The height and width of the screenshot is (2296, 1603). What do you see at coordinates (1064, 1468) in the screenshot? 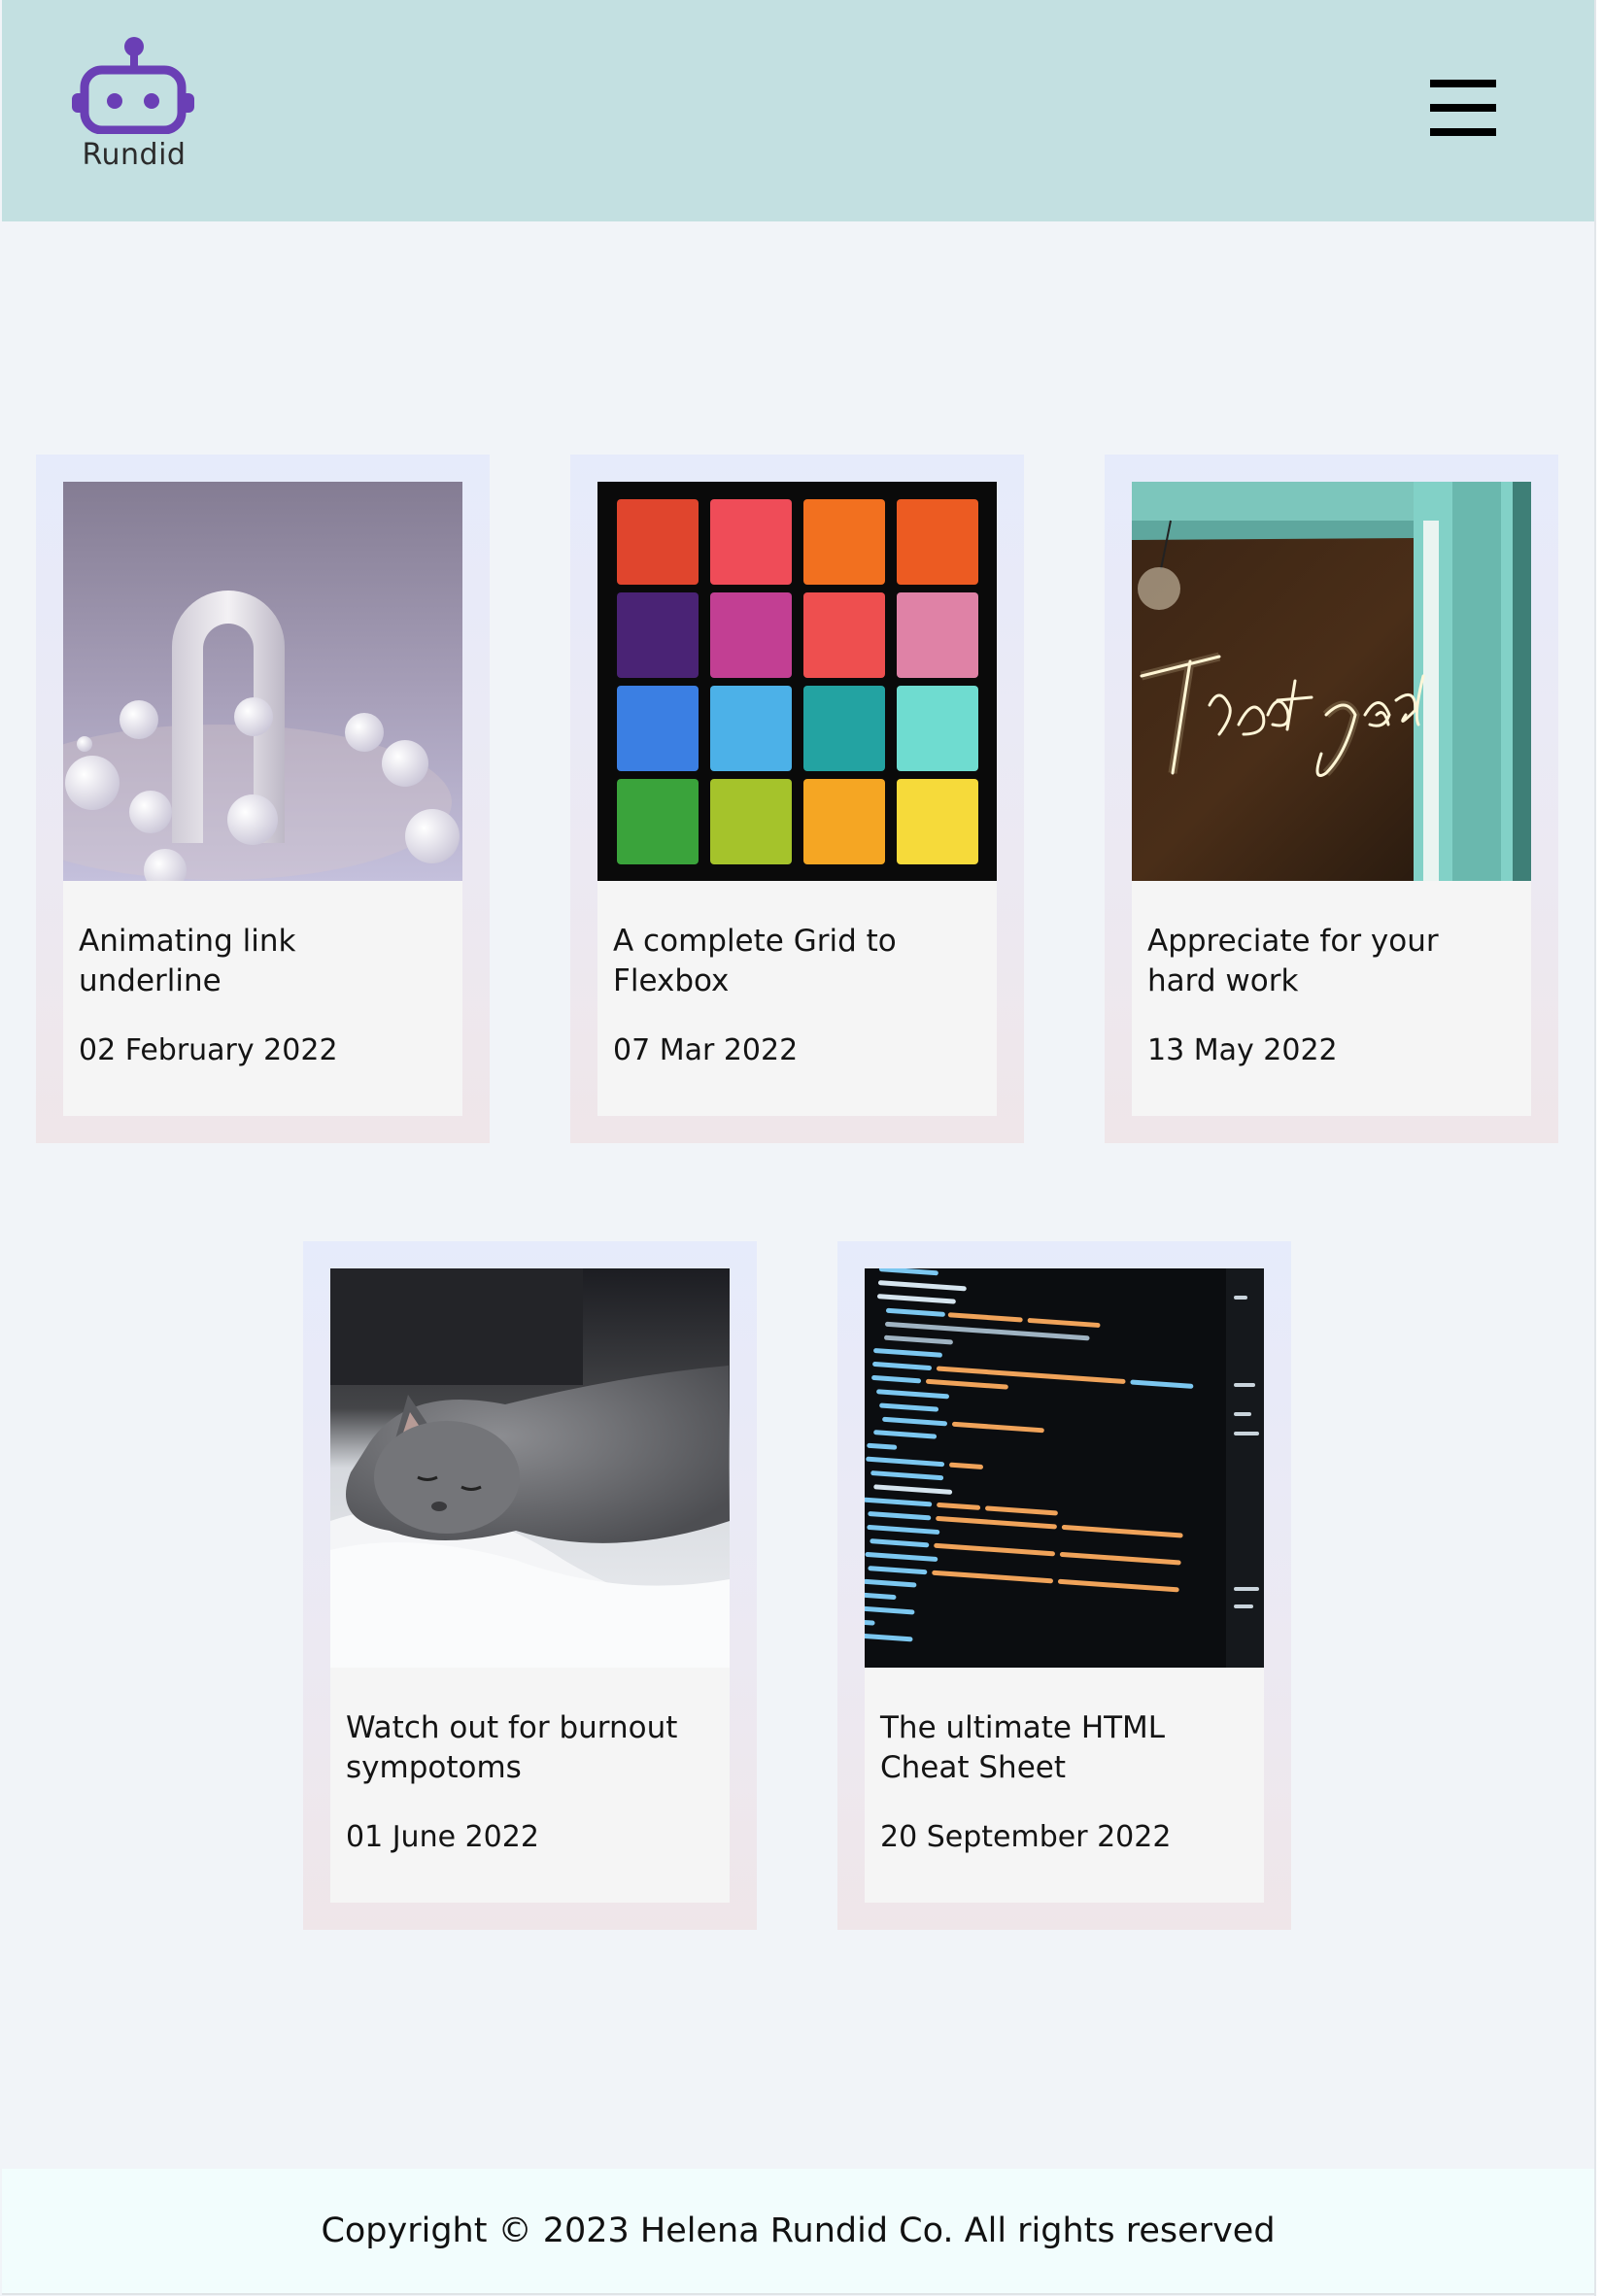
I see `post-image-code-screen` at bounding box center [1064, 1468].